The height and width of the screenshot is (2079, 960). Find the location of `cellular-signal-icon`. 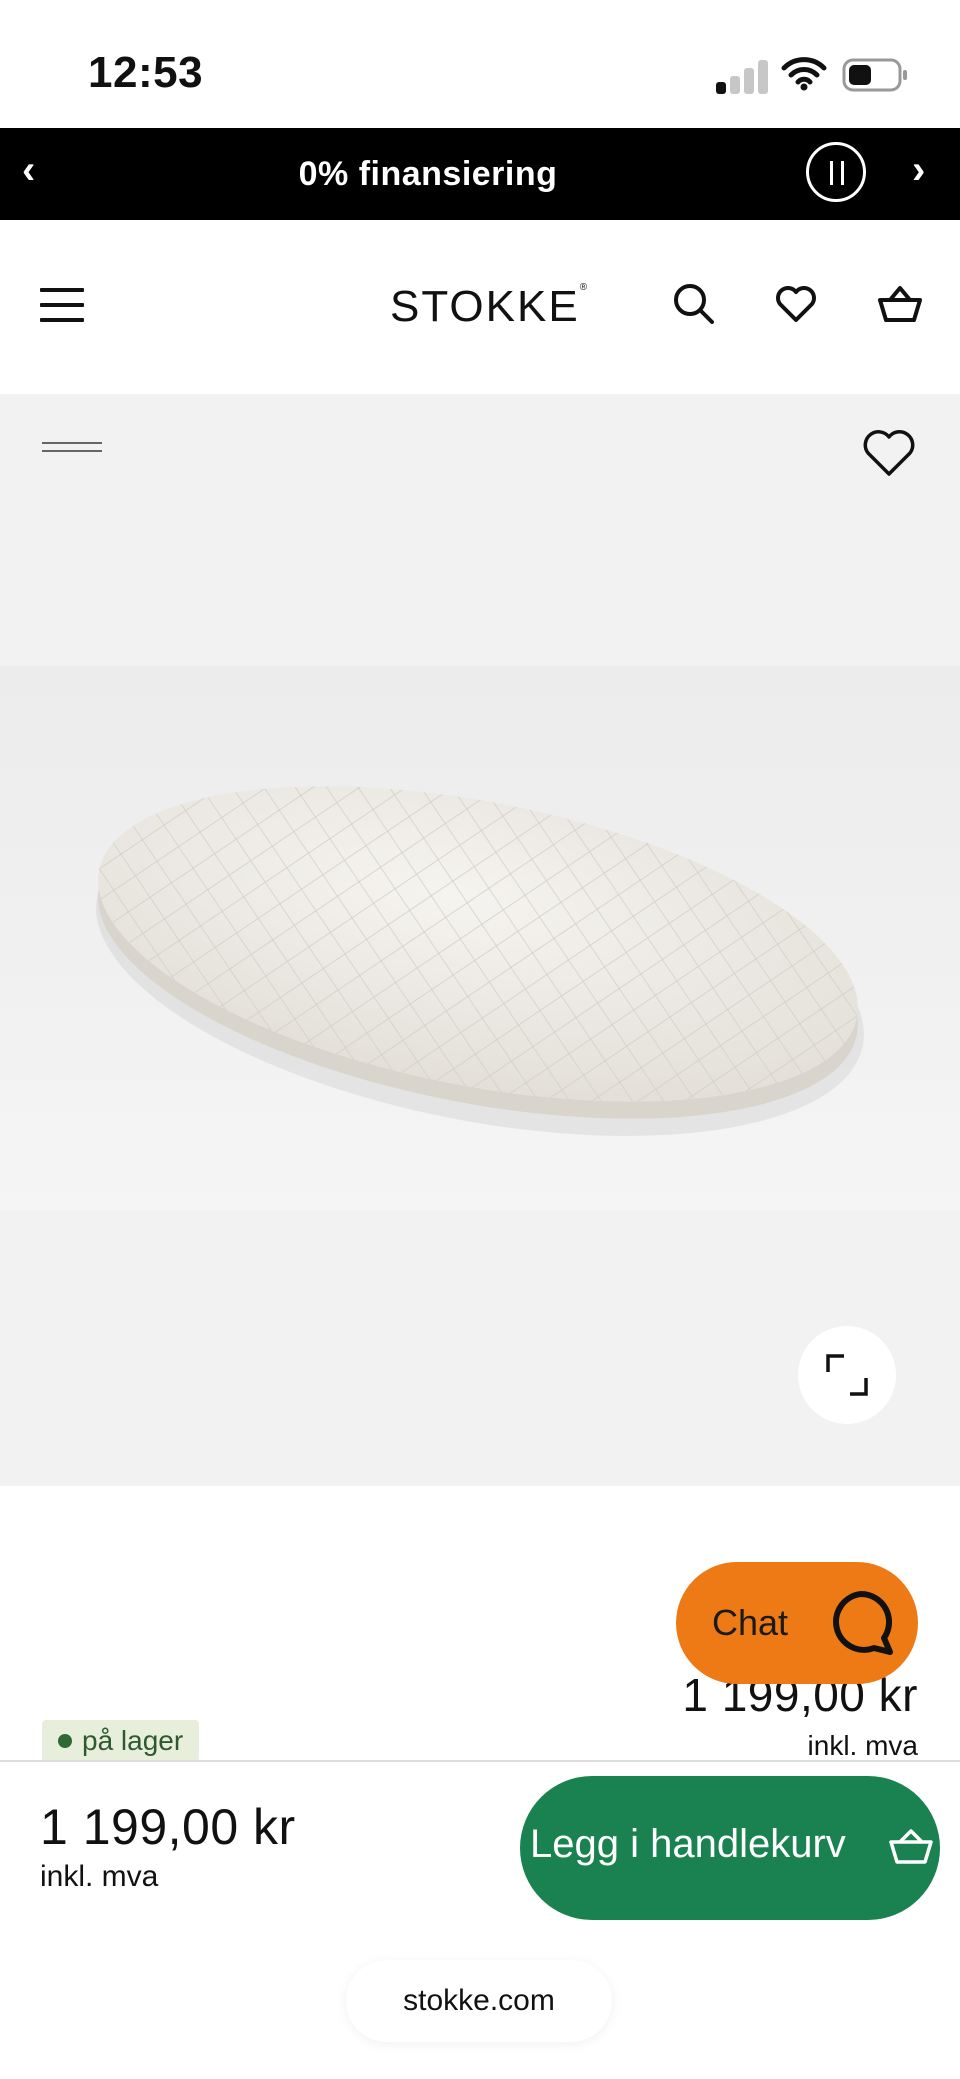

cellular-signal-icon is located at coordinates (742, 76).